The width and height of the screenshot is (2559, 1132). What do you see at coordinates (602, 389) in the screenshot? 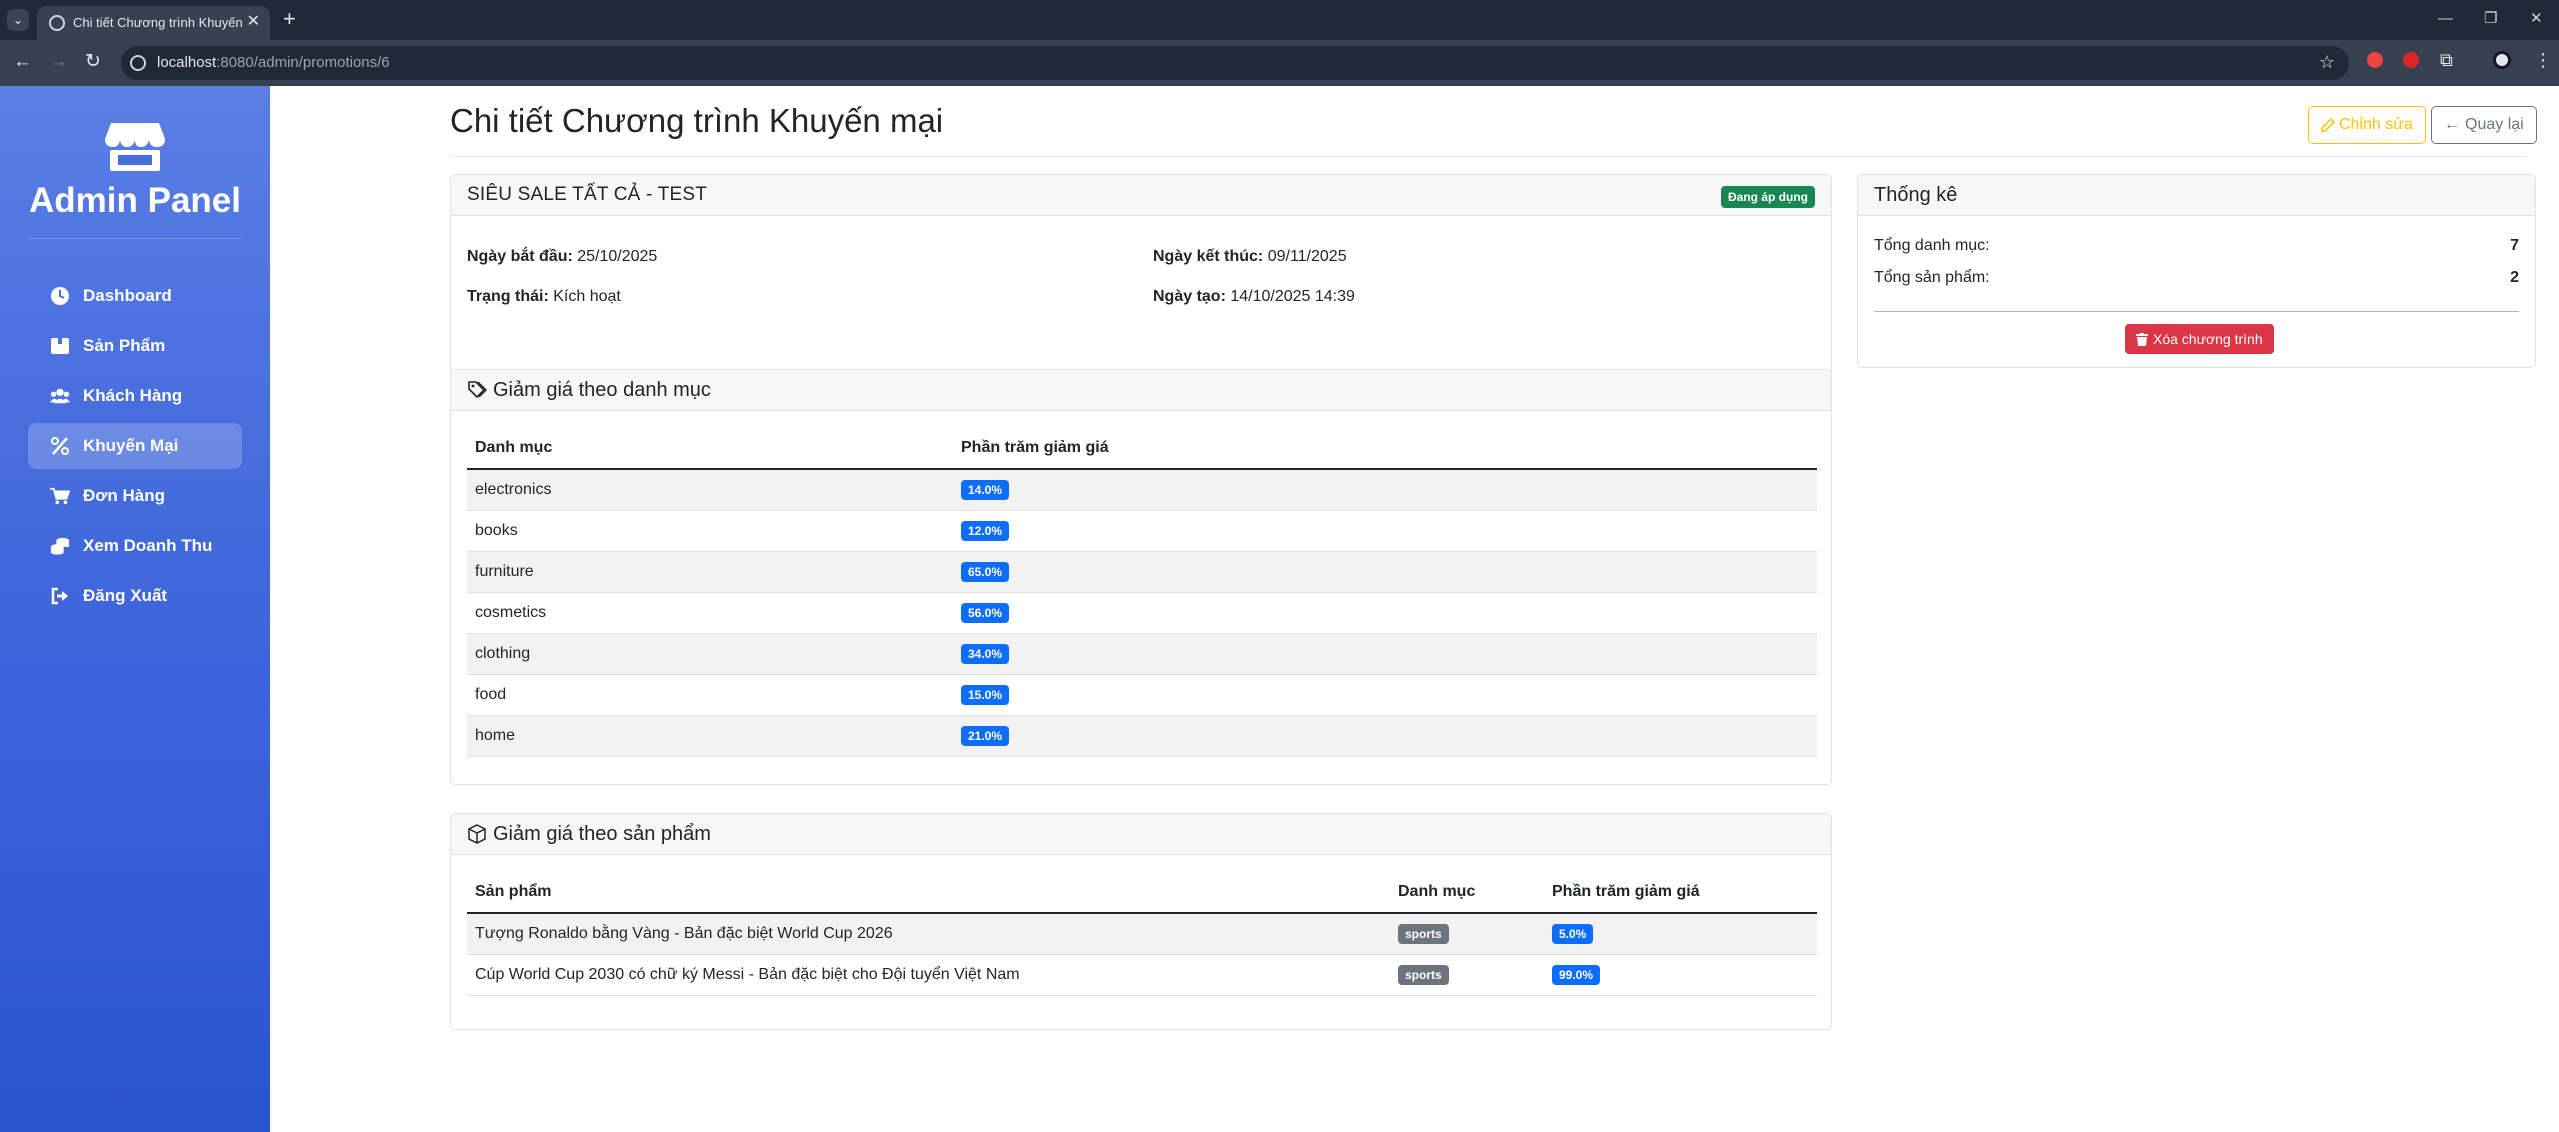
I see `category-discount-title: Giảm giá theo danh mục` at bounding box center [602, 389].